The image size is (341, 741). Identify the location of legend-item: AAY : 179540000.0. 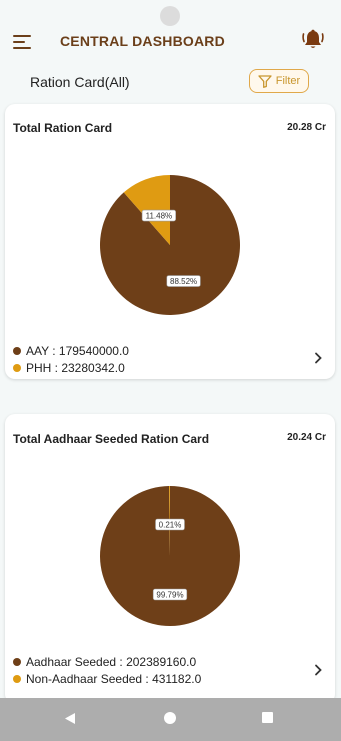
(71, 350).